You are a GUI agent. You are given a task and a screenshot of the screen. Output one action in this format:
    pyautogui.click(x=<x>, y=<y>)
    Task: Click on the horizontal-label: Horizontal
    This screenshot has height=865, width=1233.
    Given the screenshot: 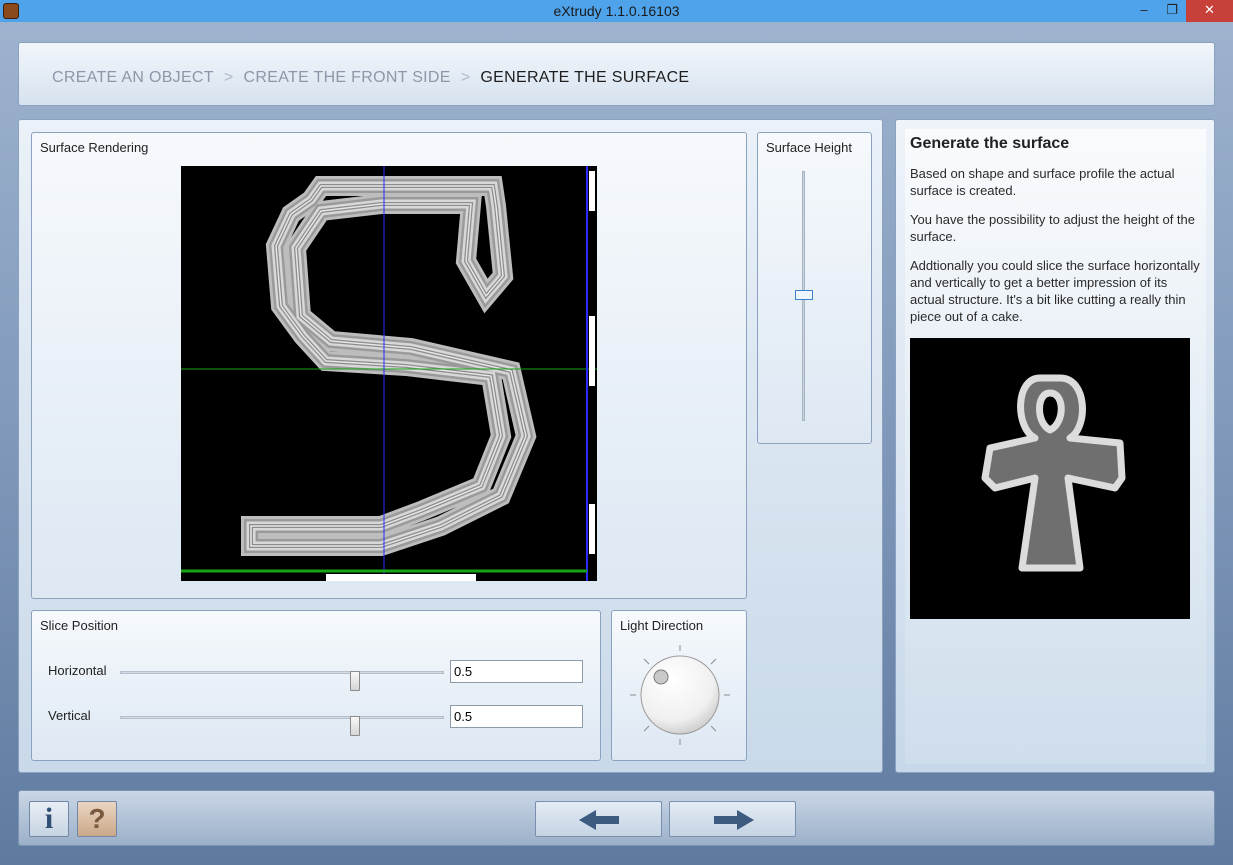 What is the action you would take?
    pyautogui.click(x=77, y=670)
    